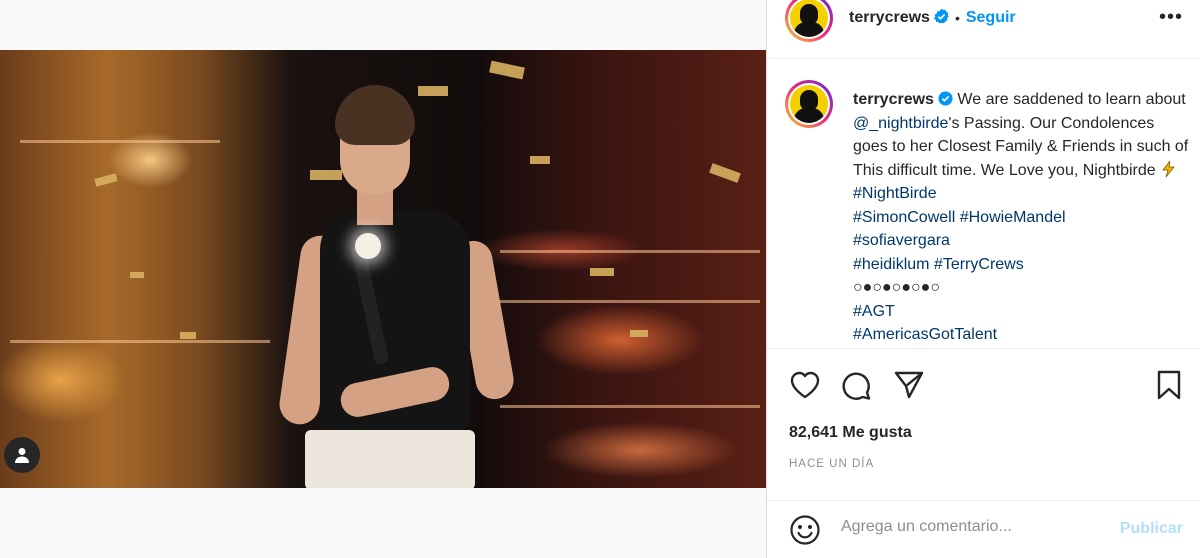 The height and width of the screenshot is (558, 1200). Describe the element at coordinates (1023, 335) in the screenshot. I see `hashtag-line: #AmericasGotTalent` at that location.